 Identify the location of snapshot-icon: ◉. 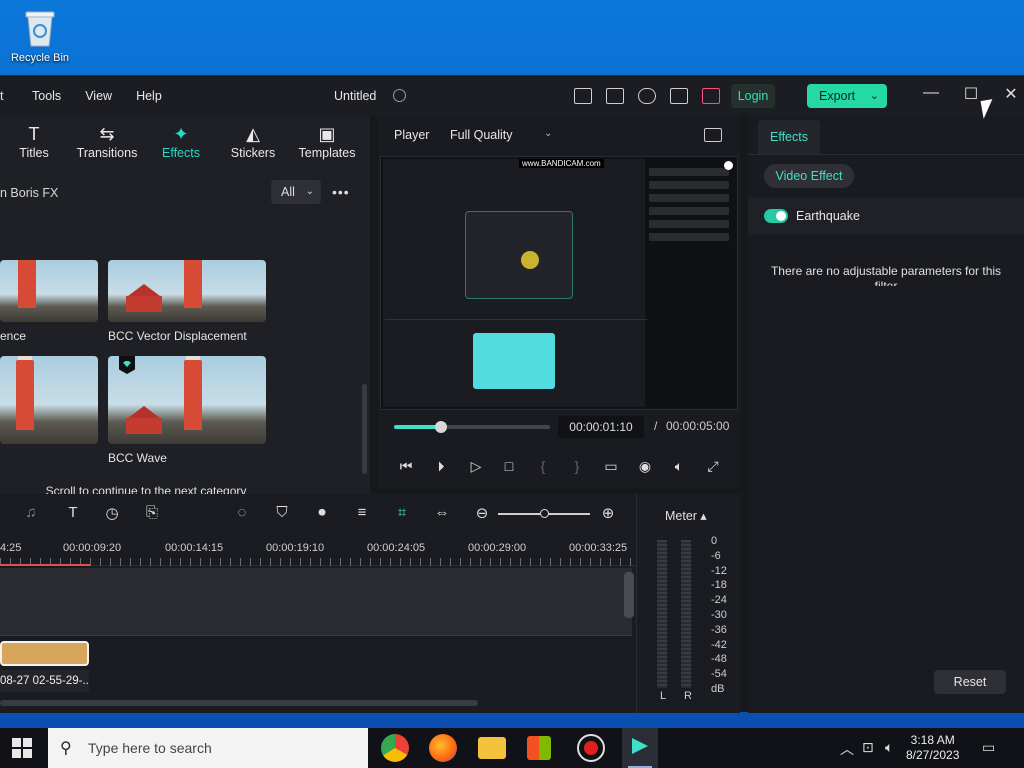
(645, 466).